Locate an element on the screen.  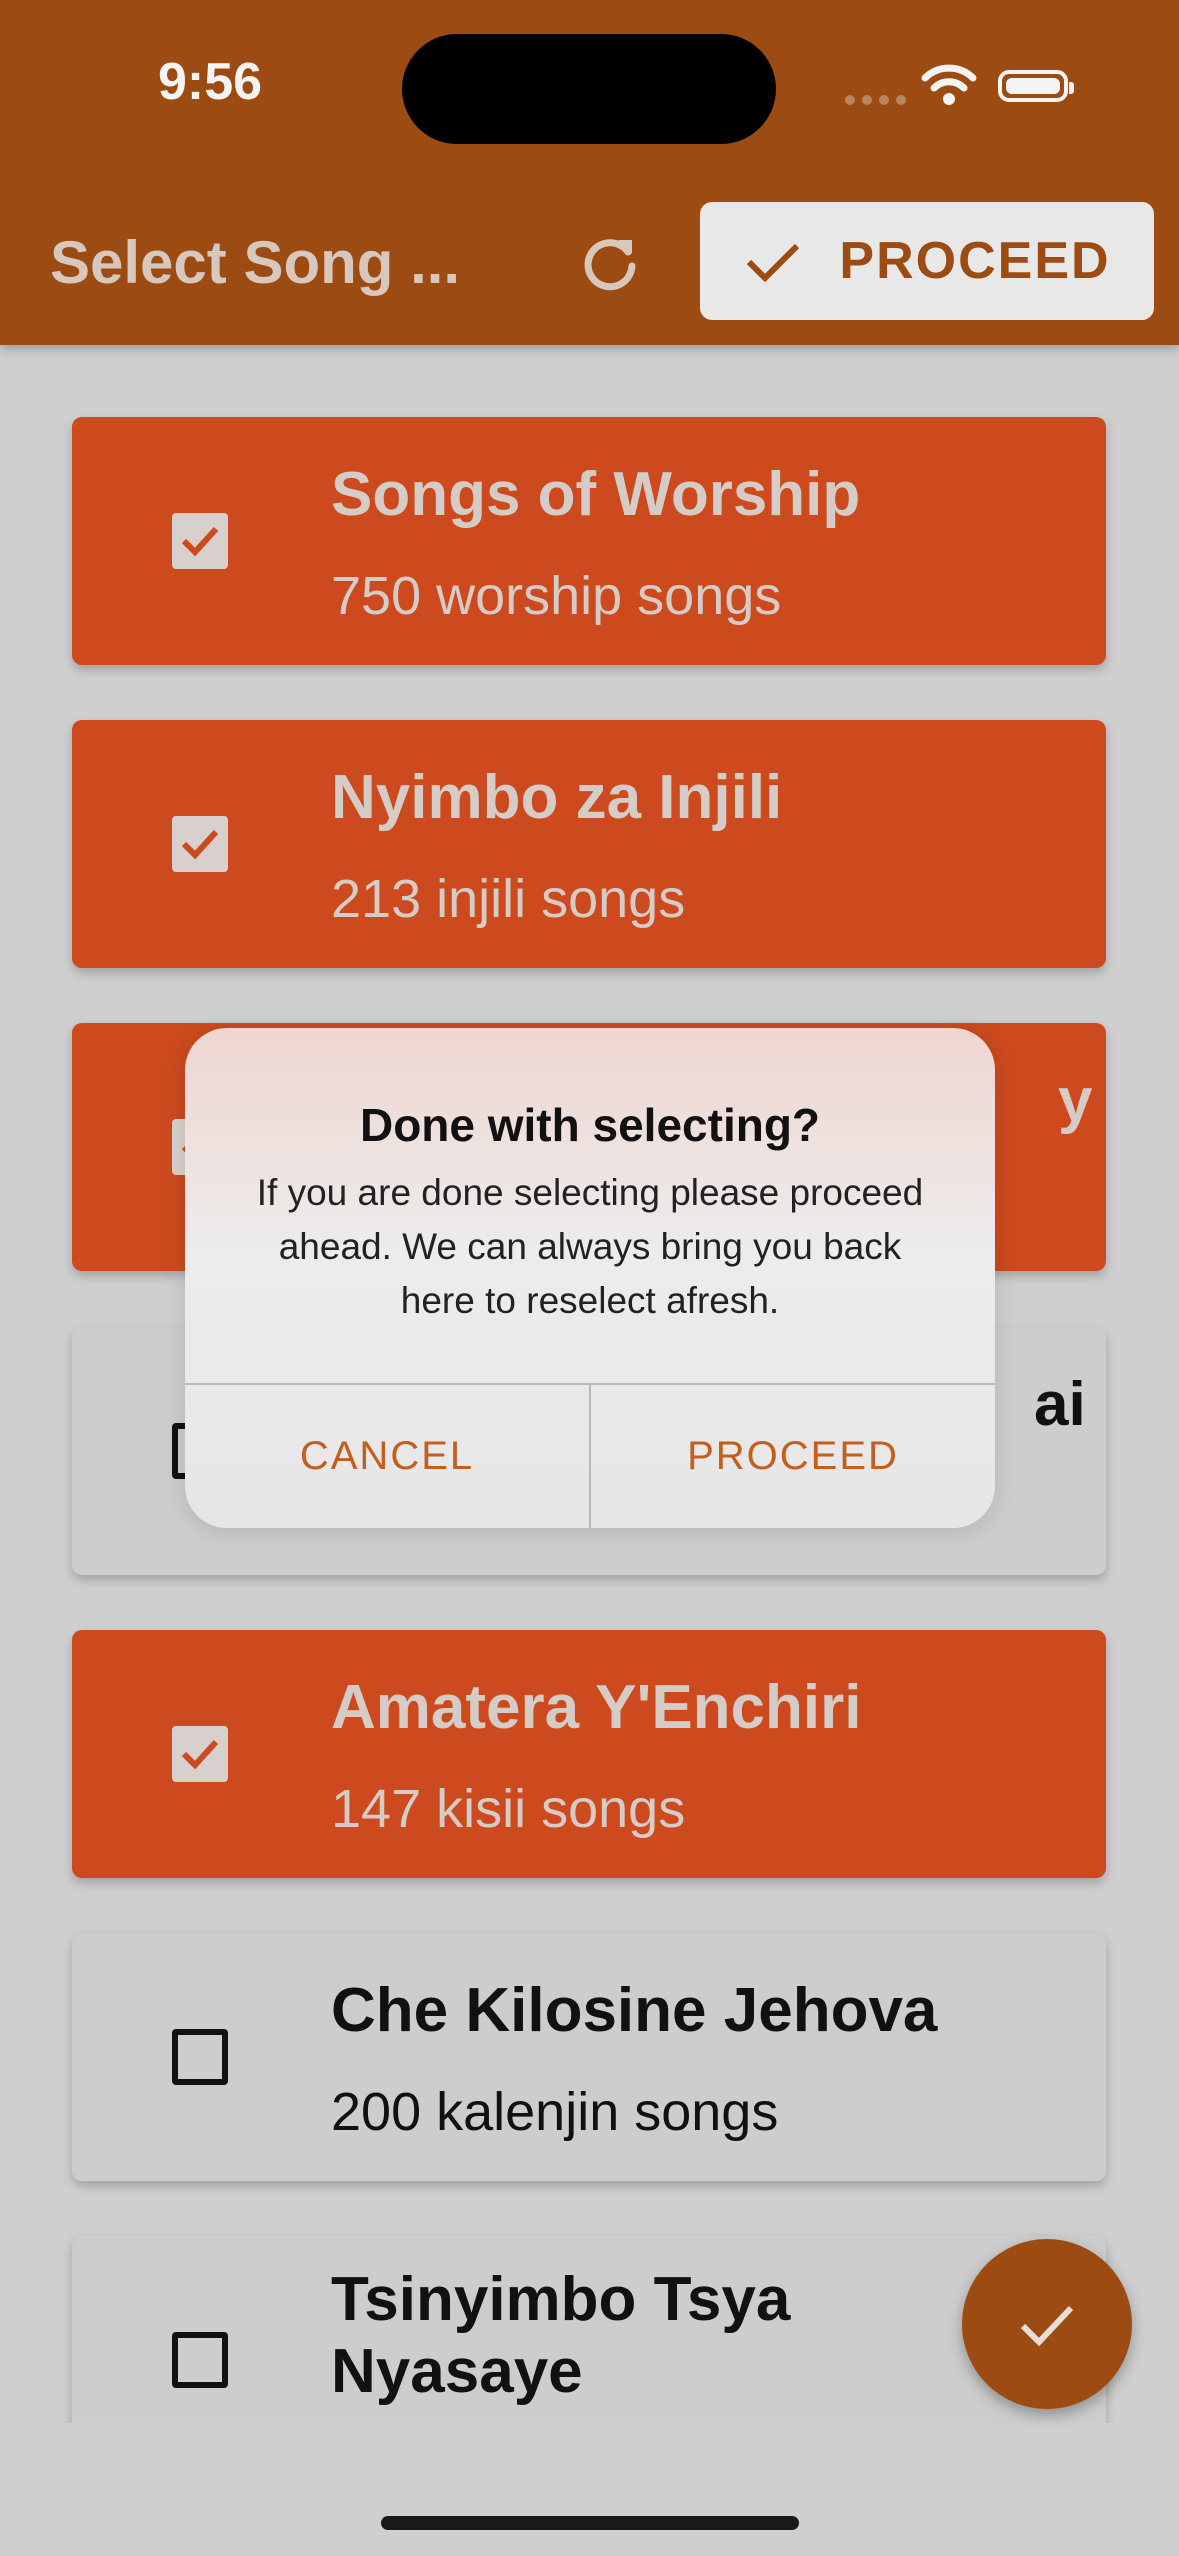
battery-icon is located at coordinates (1036, 86).